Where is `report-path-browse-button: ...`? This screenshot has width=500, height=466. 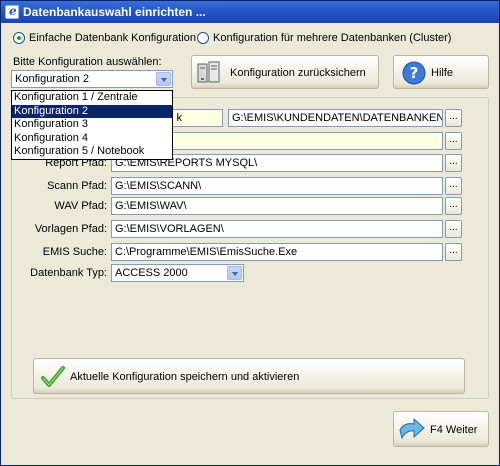
report-path-browse-button: ... is located at coordinates (453, 163).